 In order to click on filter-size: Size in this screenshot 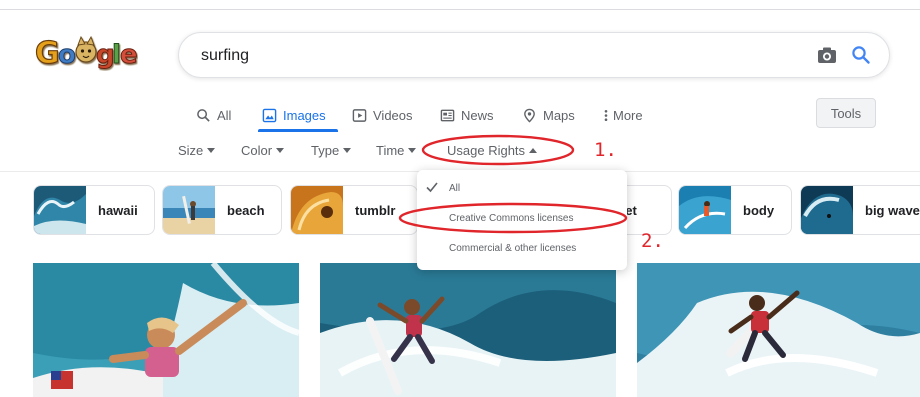, I will do `click(197, 150)`.